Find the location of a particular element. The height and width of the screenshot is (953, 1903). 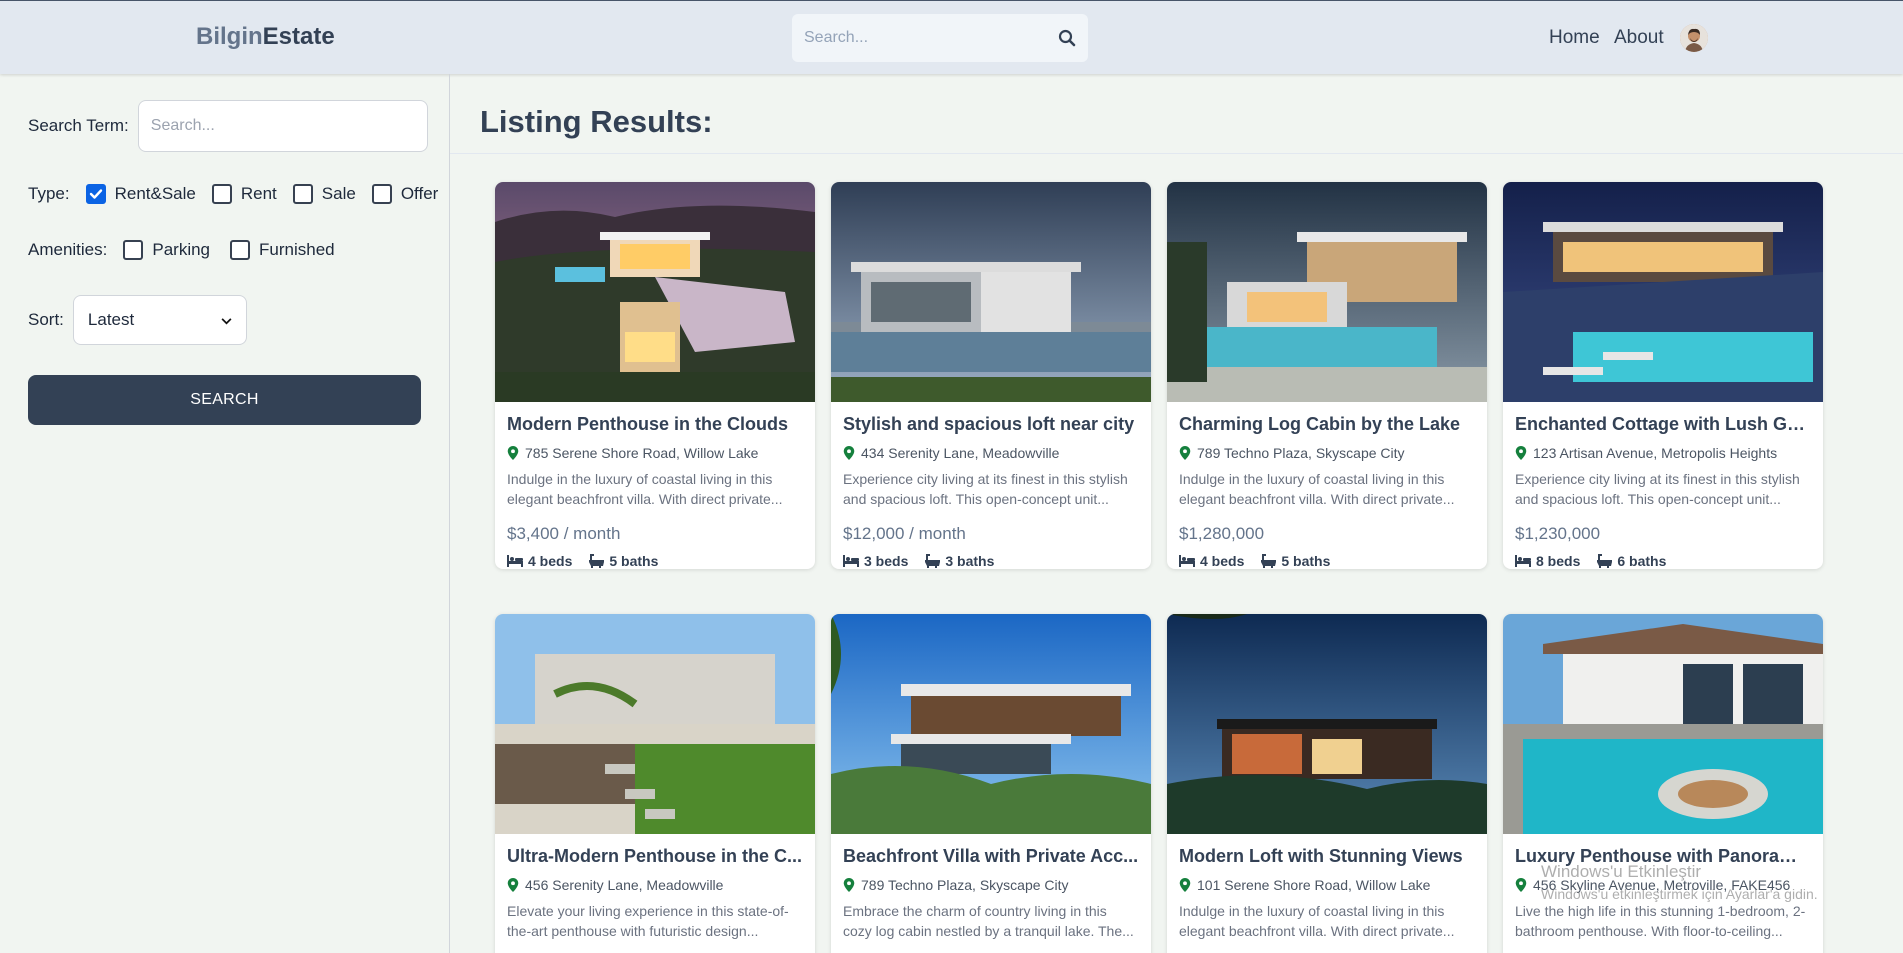

amenity-furnished: Furnished is located at coordinates (282, 250).